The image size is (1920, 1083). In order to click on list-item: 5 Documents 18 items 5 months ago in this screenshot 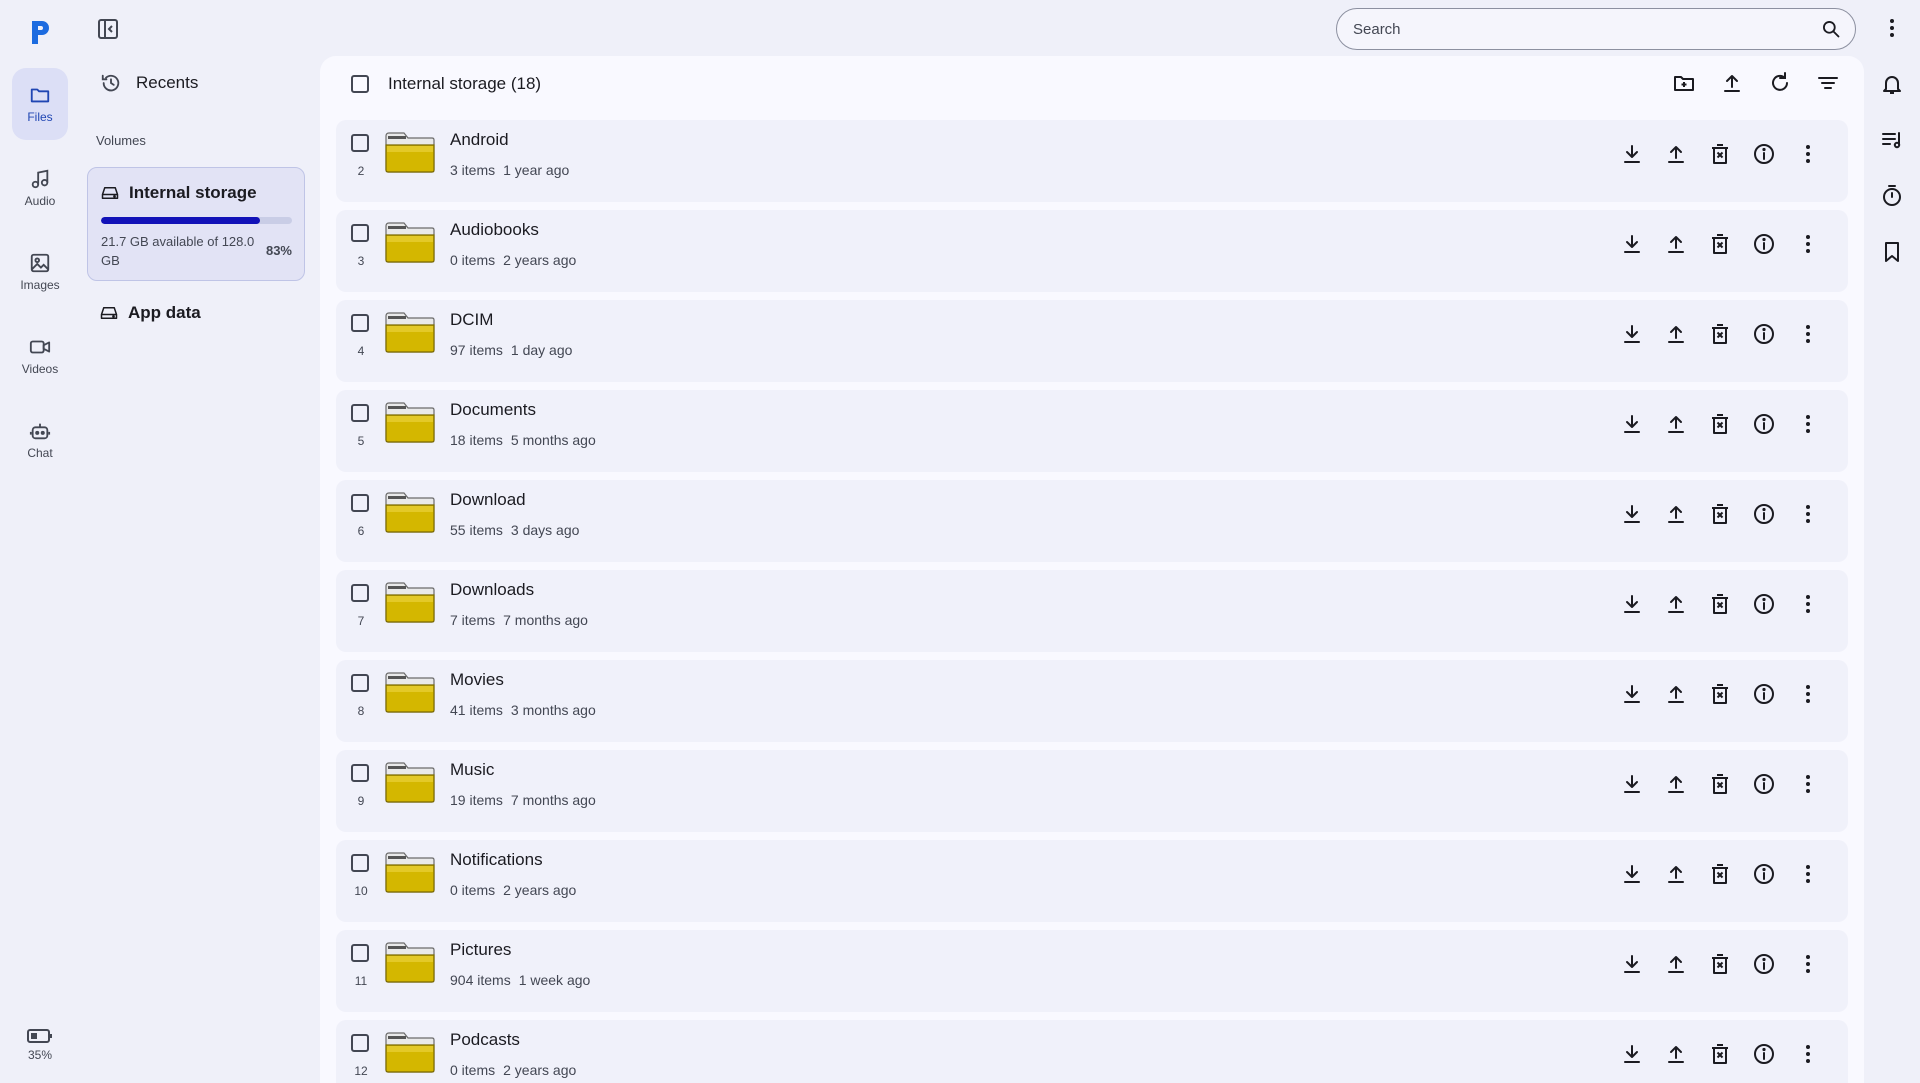, I will do `click(1092, 431)`.